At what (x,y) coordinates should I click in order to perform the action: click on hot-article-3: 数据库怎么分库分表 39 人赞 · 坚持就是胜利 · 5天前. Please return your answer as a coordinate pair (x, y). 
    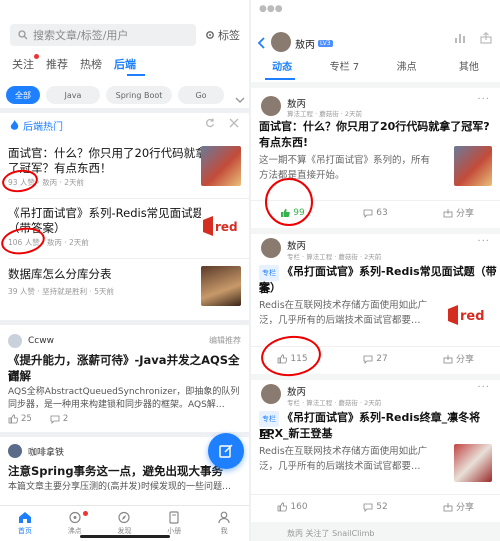
    Looking at the image, I should click on (124, 288).